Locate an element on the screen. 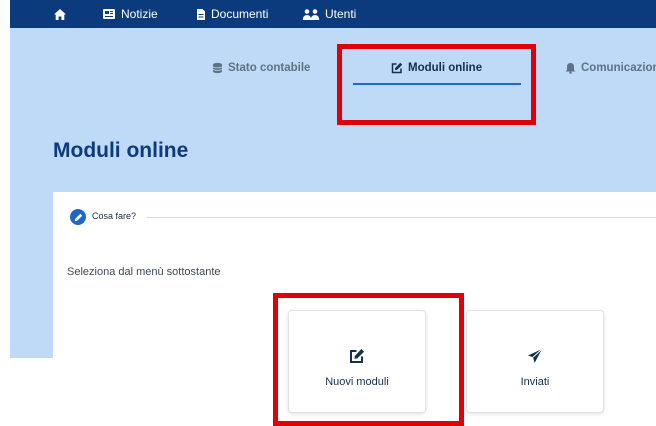 Image resolution: width=656 pixels, height=426 pixels. top-navigation-bar: Notizie Documenti Utenti is located at coordinates (333, 14).